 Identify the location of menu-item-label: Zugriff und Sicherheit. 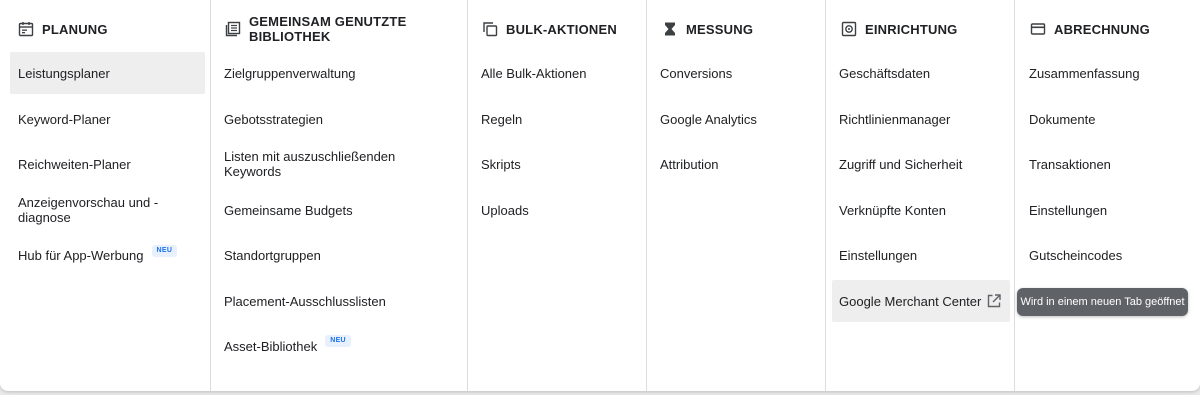
(901, 164).